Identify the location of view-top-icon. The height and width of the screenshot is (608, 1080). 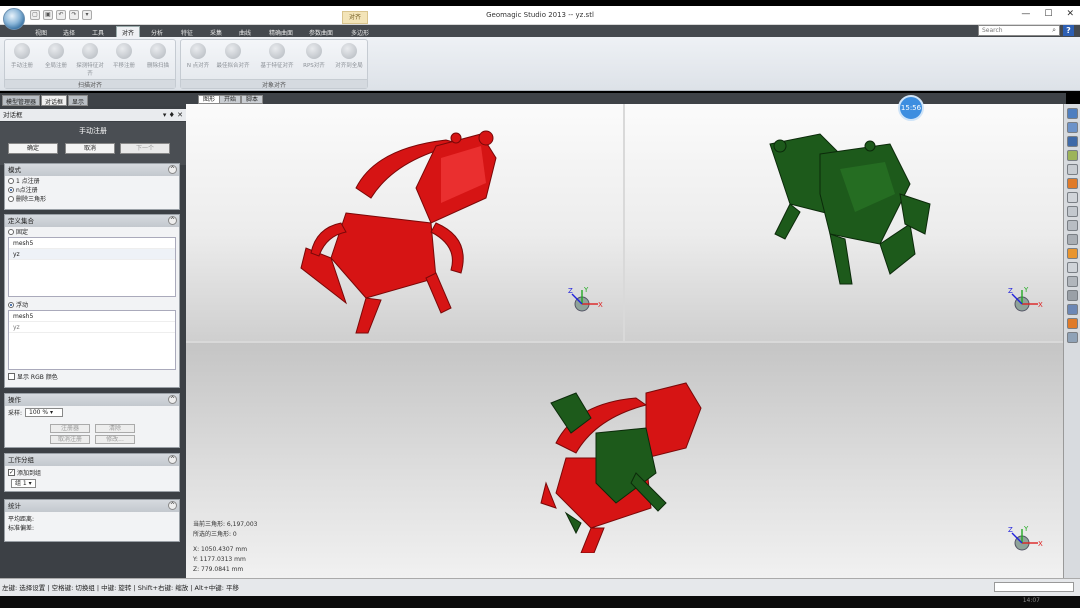
(1072, 127).